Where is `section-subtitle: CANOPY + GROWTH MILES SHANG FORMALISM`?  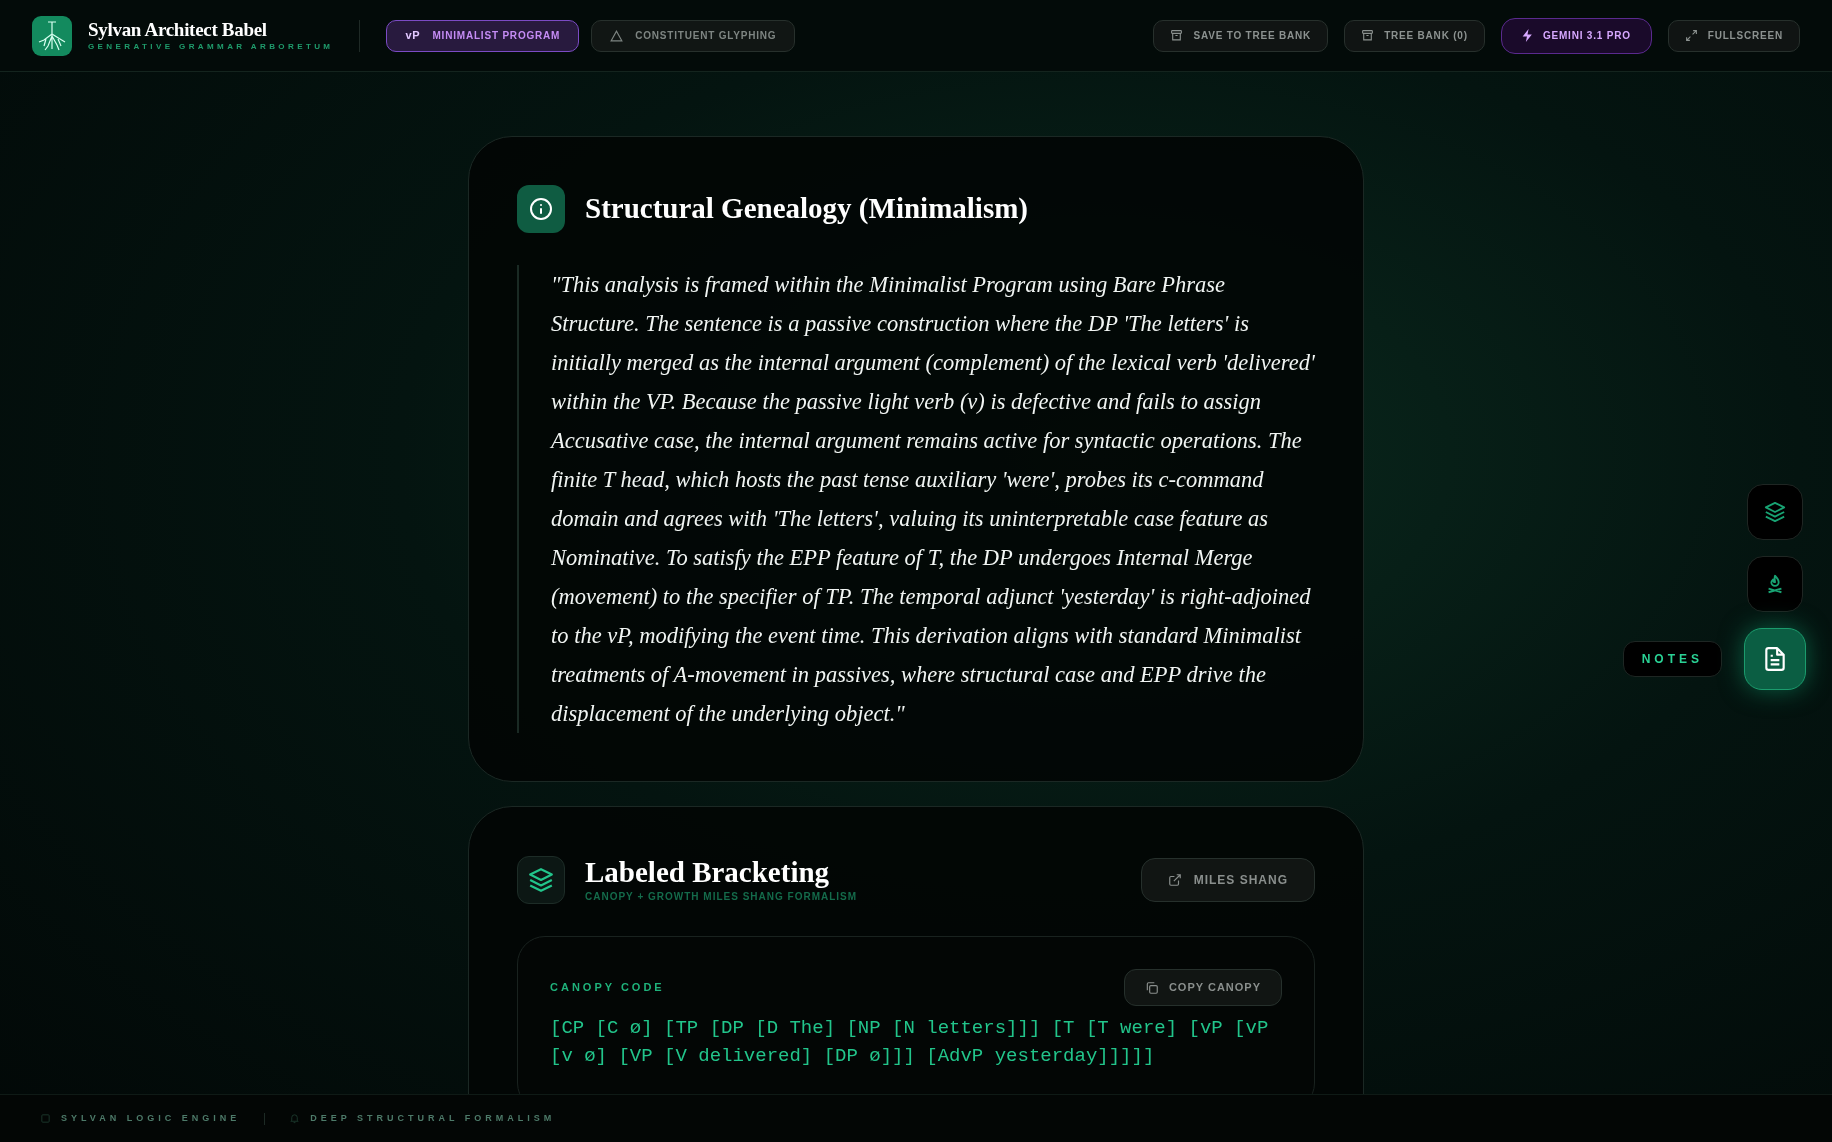
section-subtitle: CANOPY + GROWTH MILES SHANG FORMALISM is located at coordinates (721, 897).